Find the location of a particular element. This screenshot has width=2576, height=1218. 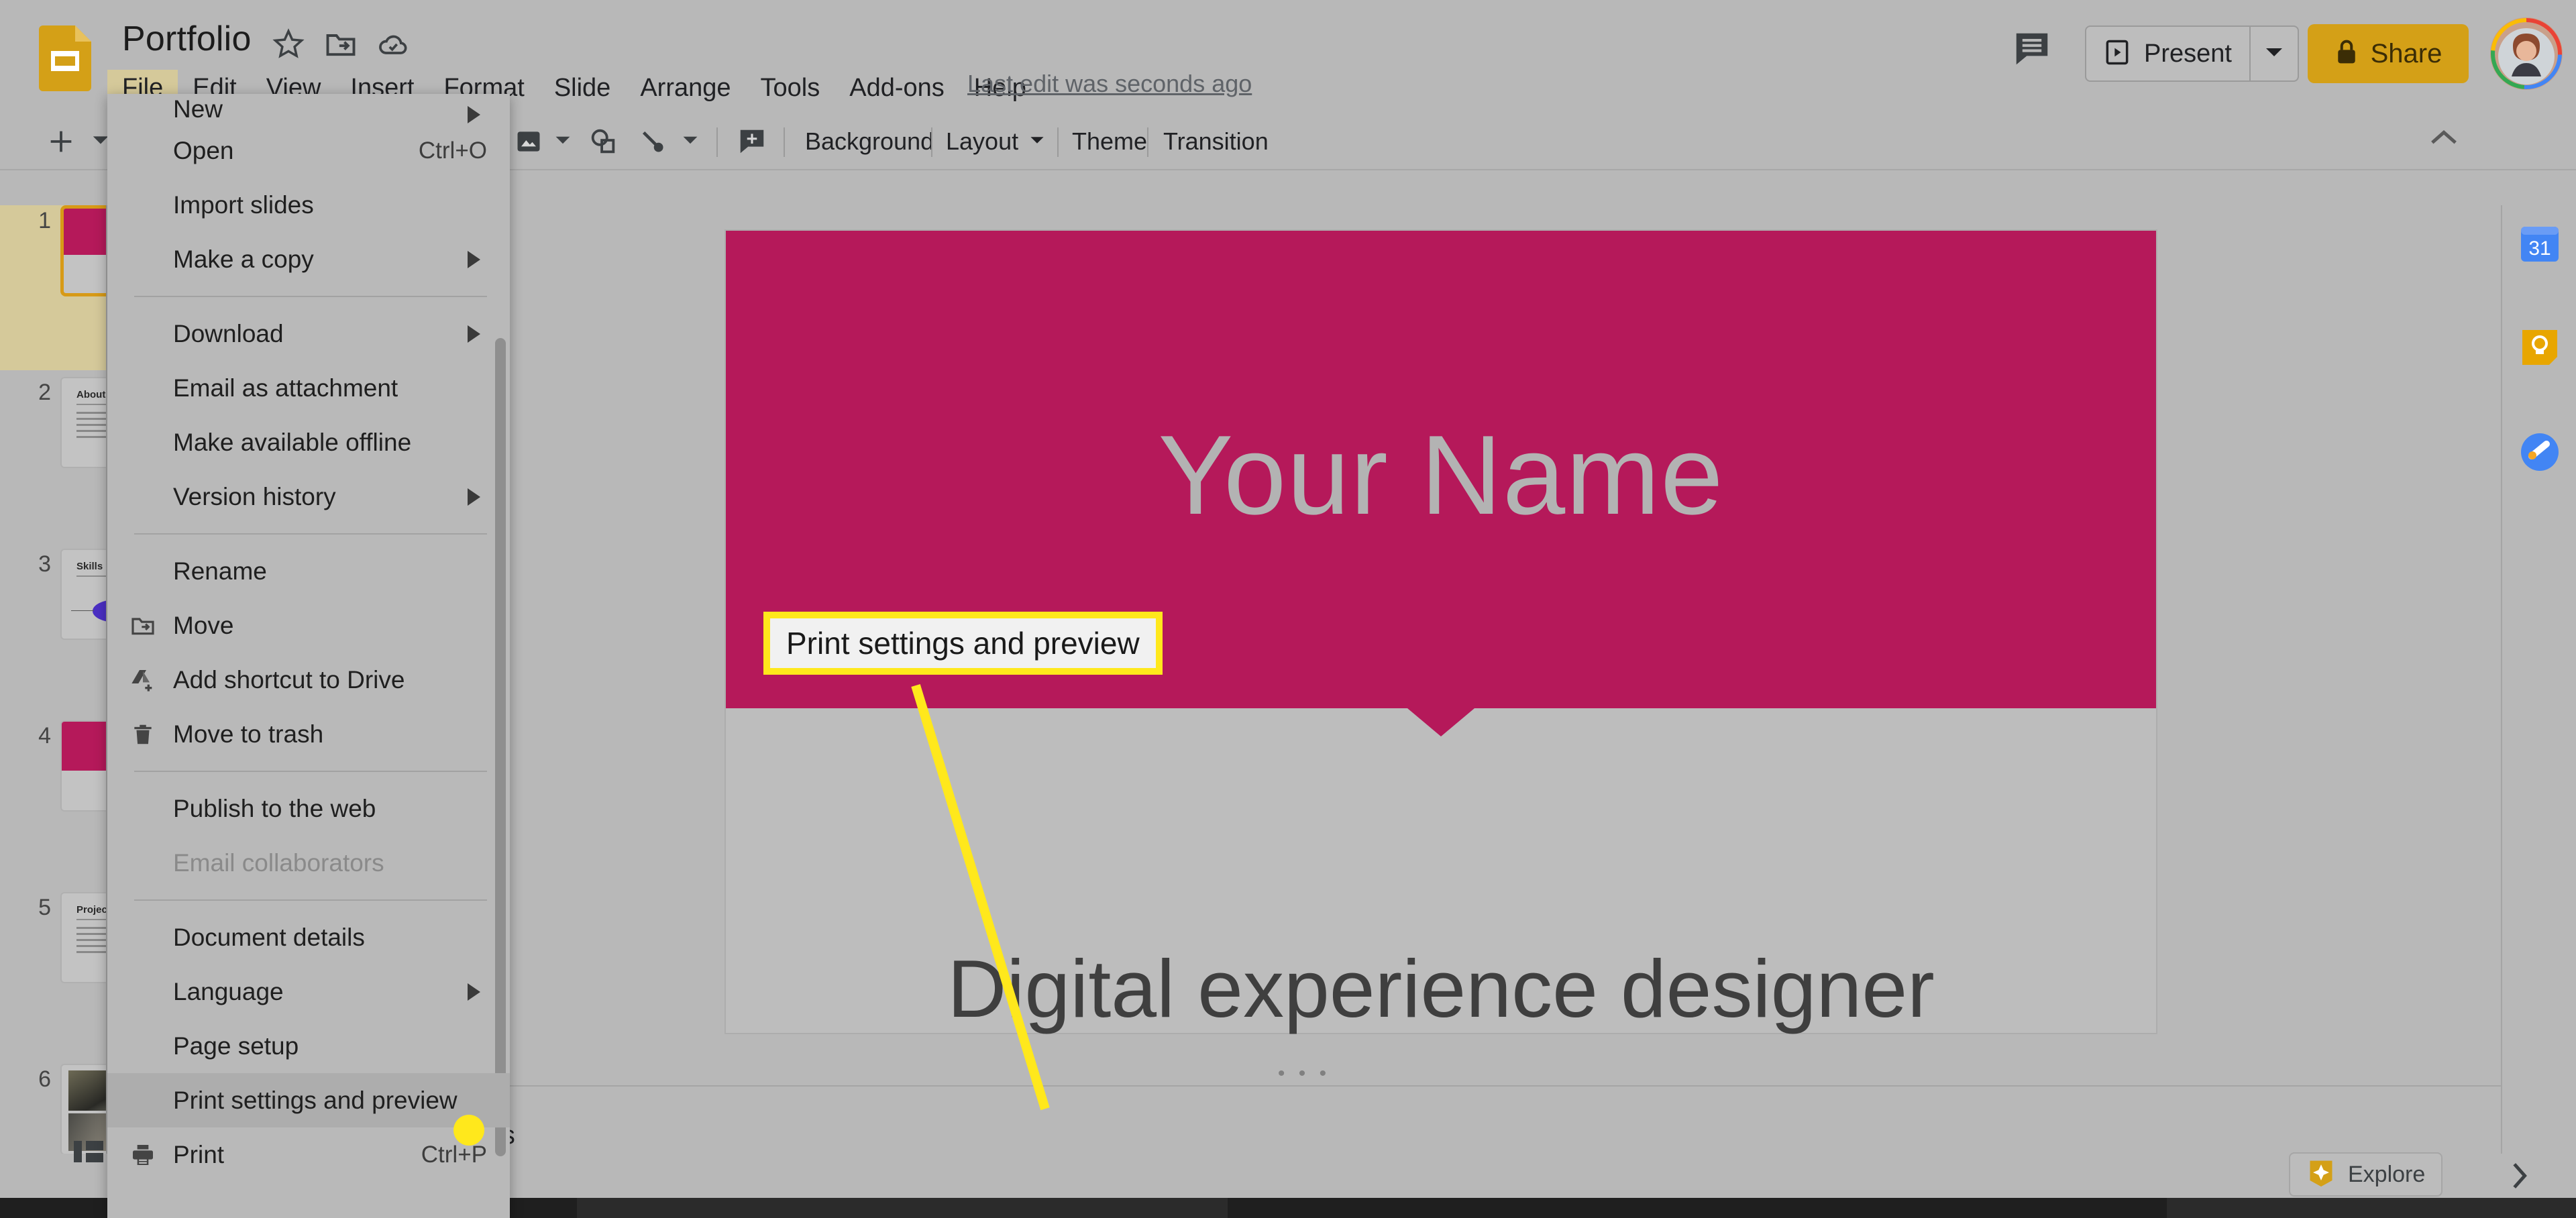

annotation-target-dot is located at coordinates (468, 1130).